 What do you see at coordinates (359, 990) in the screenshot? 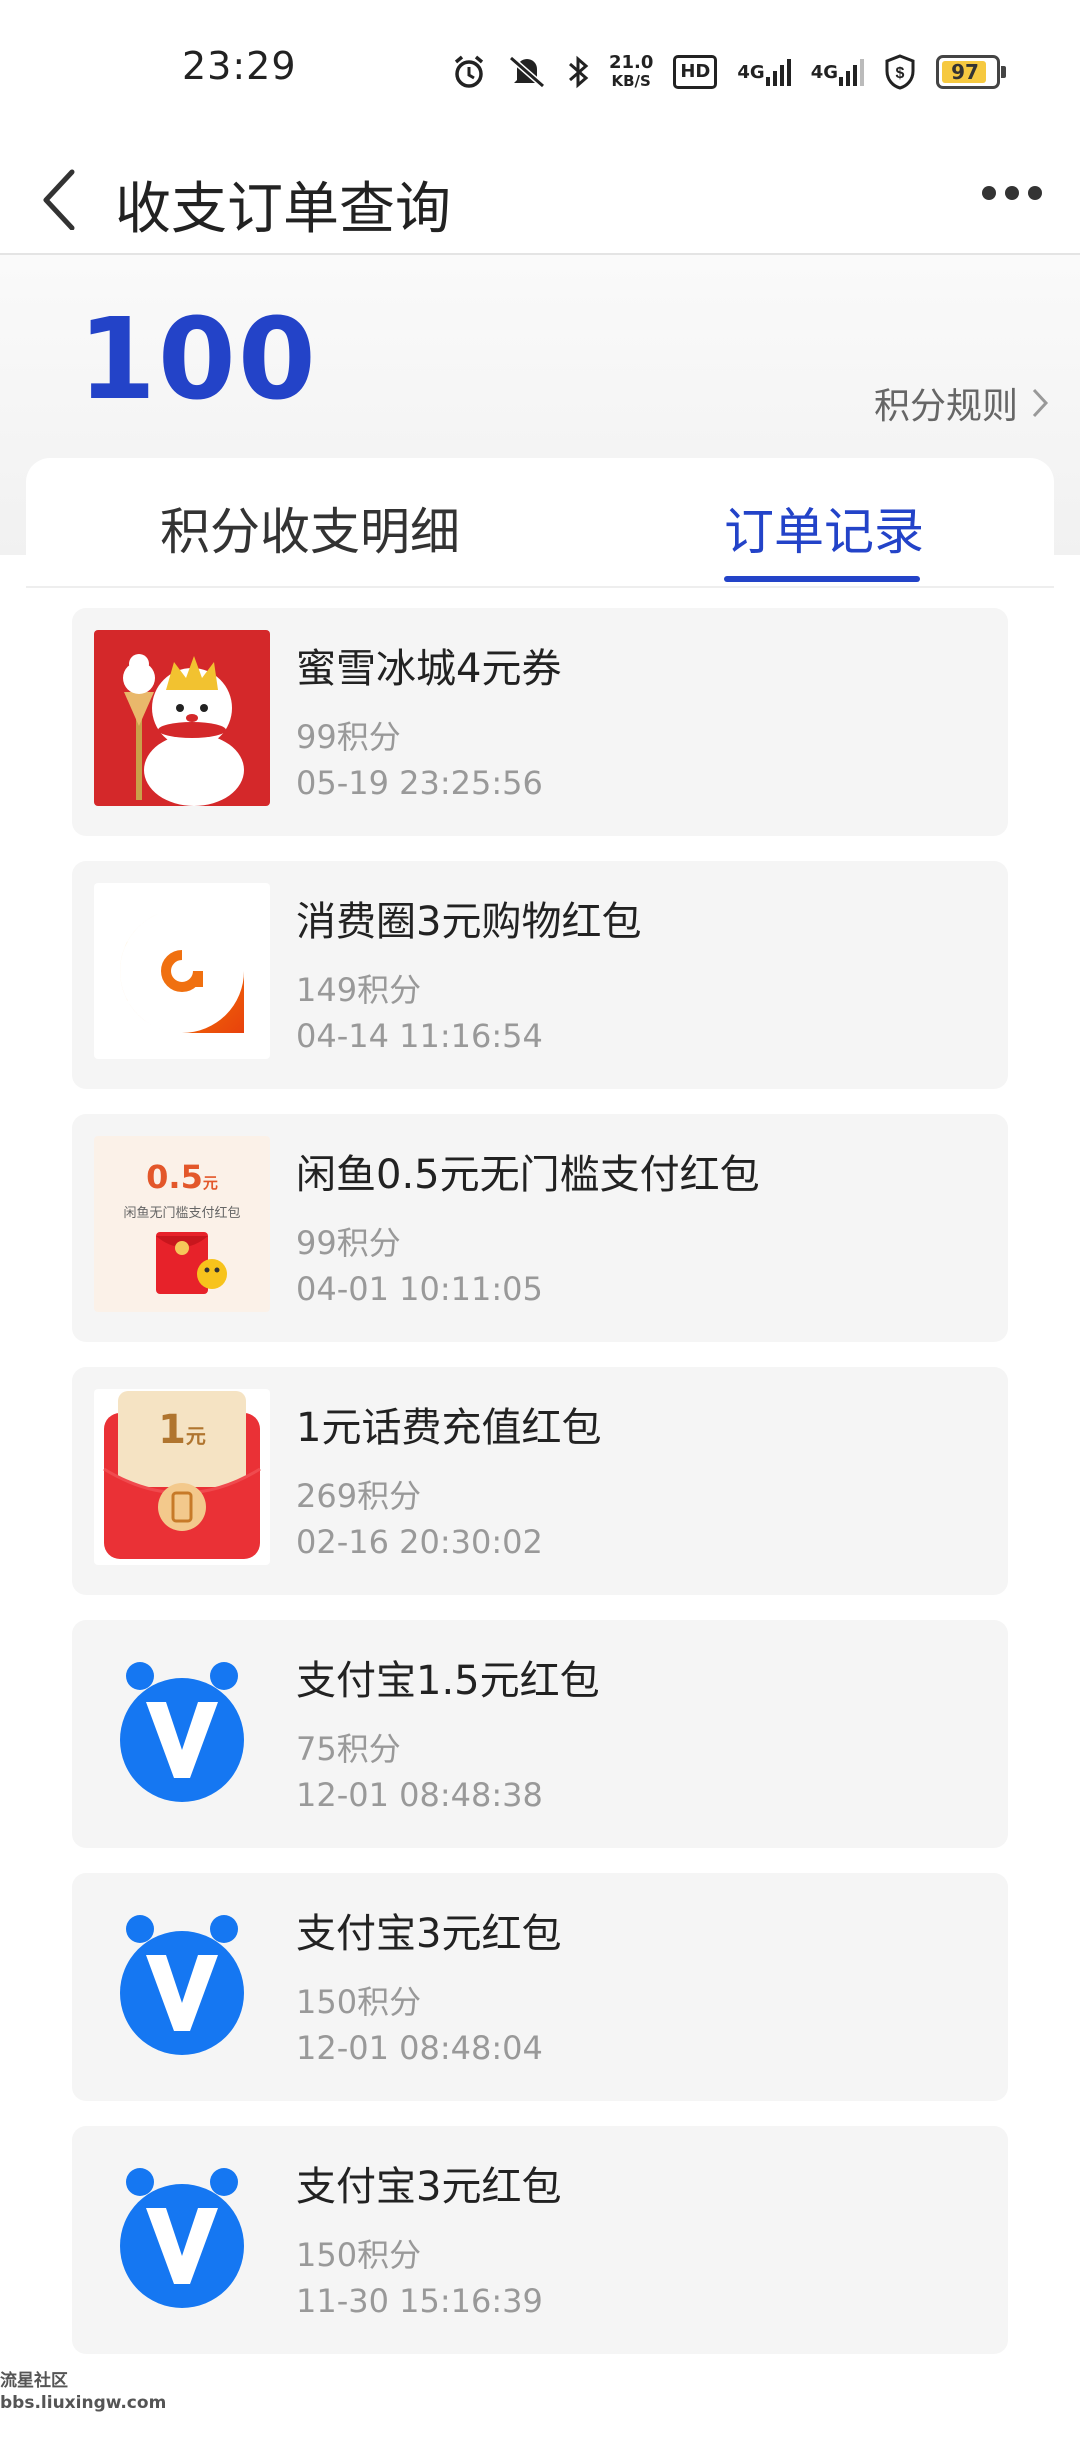
I see `order-cost: 149积分` at bounding box center [359, 990].